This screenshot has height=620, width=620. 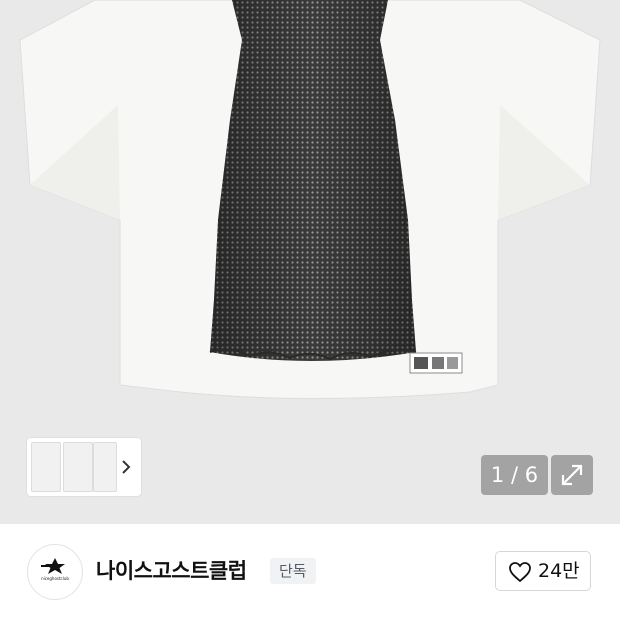 I want to click on expand-arrows-icon, so click(x=572, y=475).